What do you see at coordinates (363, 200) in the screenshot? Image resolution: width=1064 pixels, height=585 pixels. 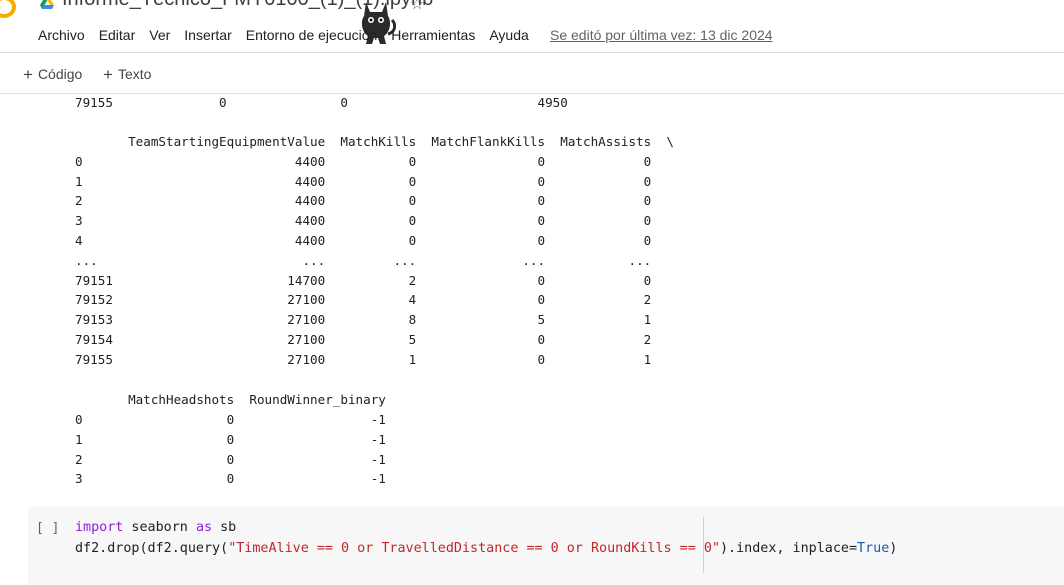 I see `output-line: 2 4400 0 0 0` at bounding box center [363, 200].